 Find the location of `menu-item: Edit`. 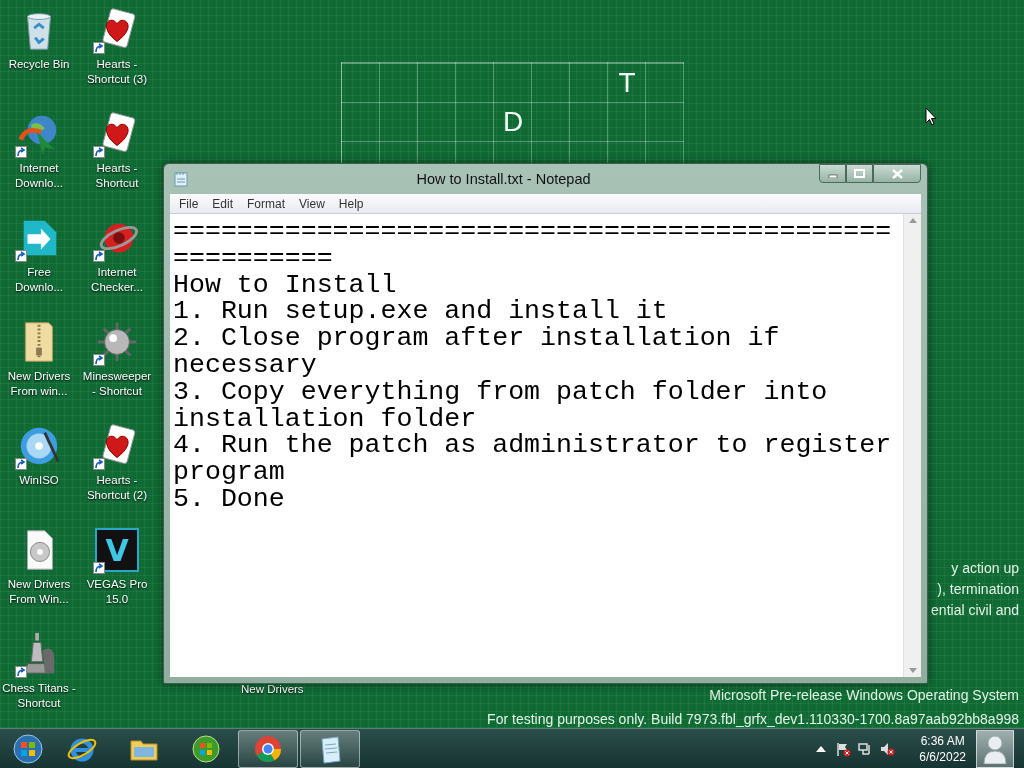

menu-item: Edit is located at coordinates (223, 203).